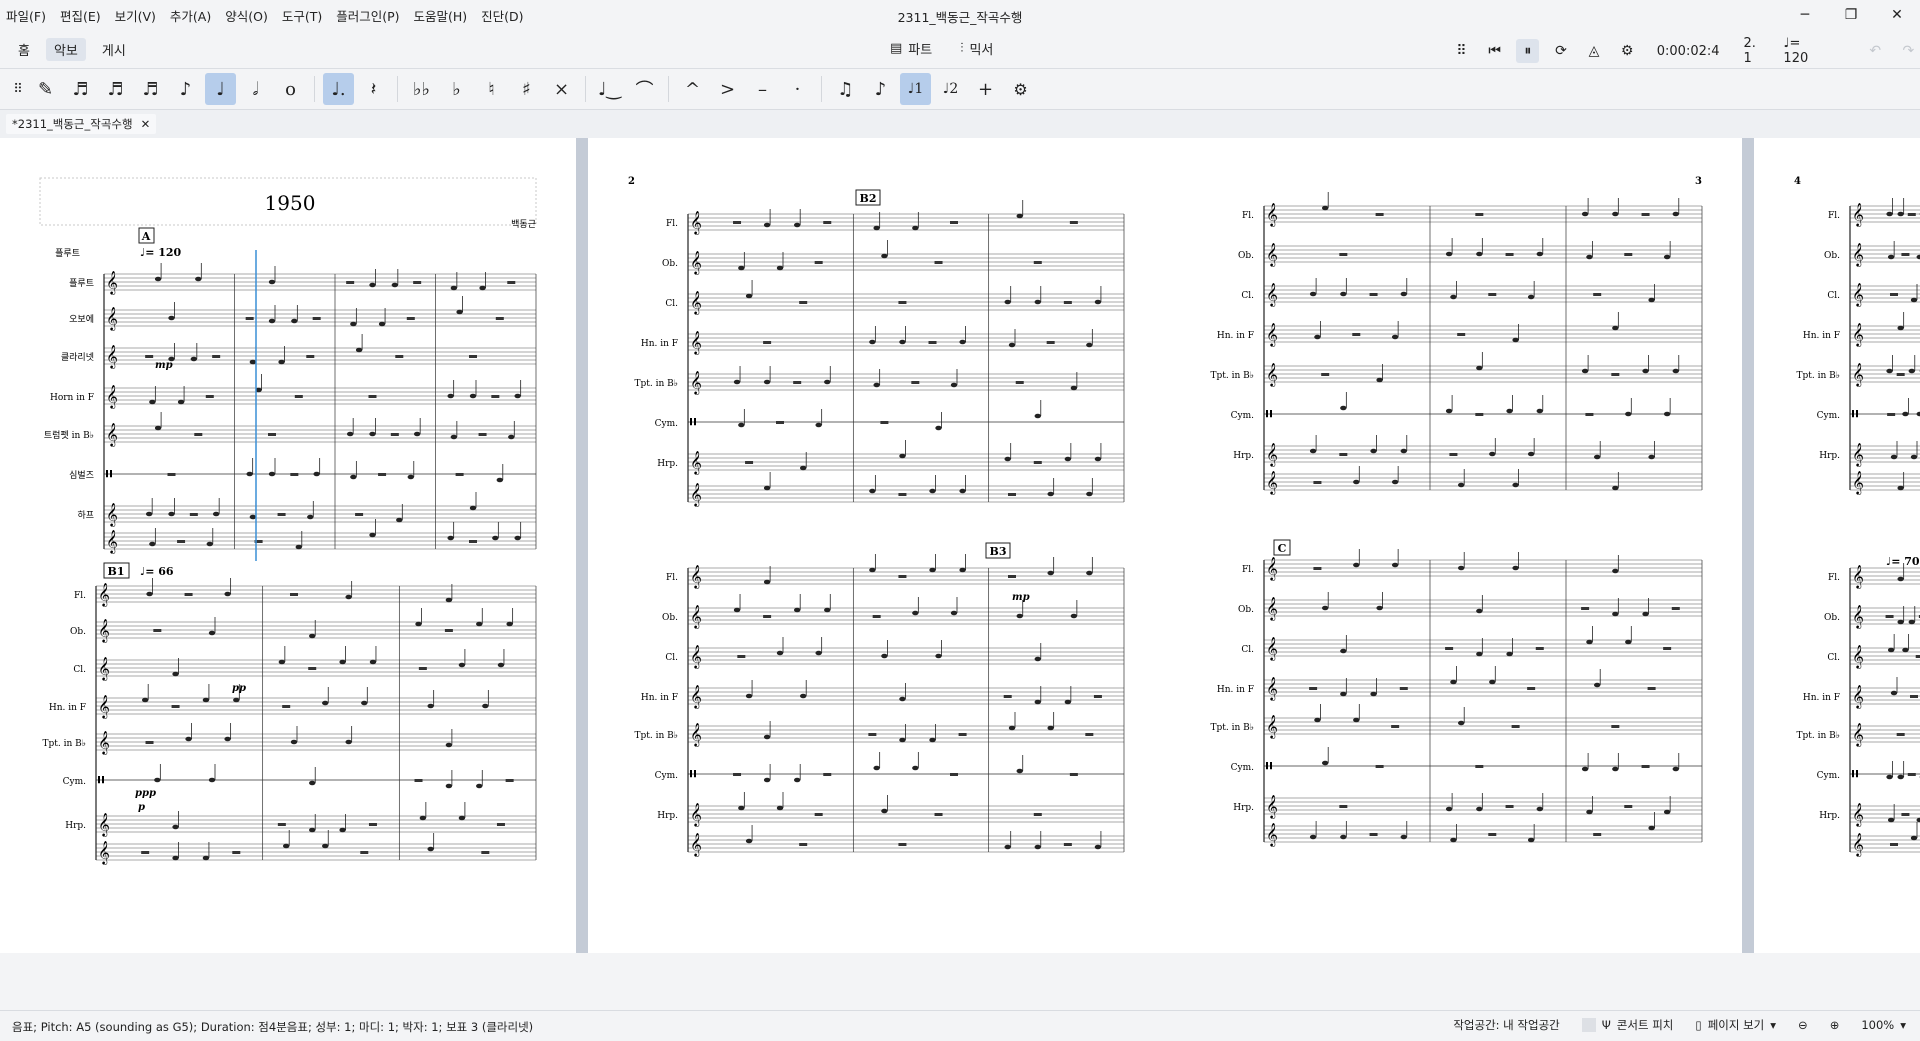  I want to click on 64th-note-icon: ♬, so click(80, 89).